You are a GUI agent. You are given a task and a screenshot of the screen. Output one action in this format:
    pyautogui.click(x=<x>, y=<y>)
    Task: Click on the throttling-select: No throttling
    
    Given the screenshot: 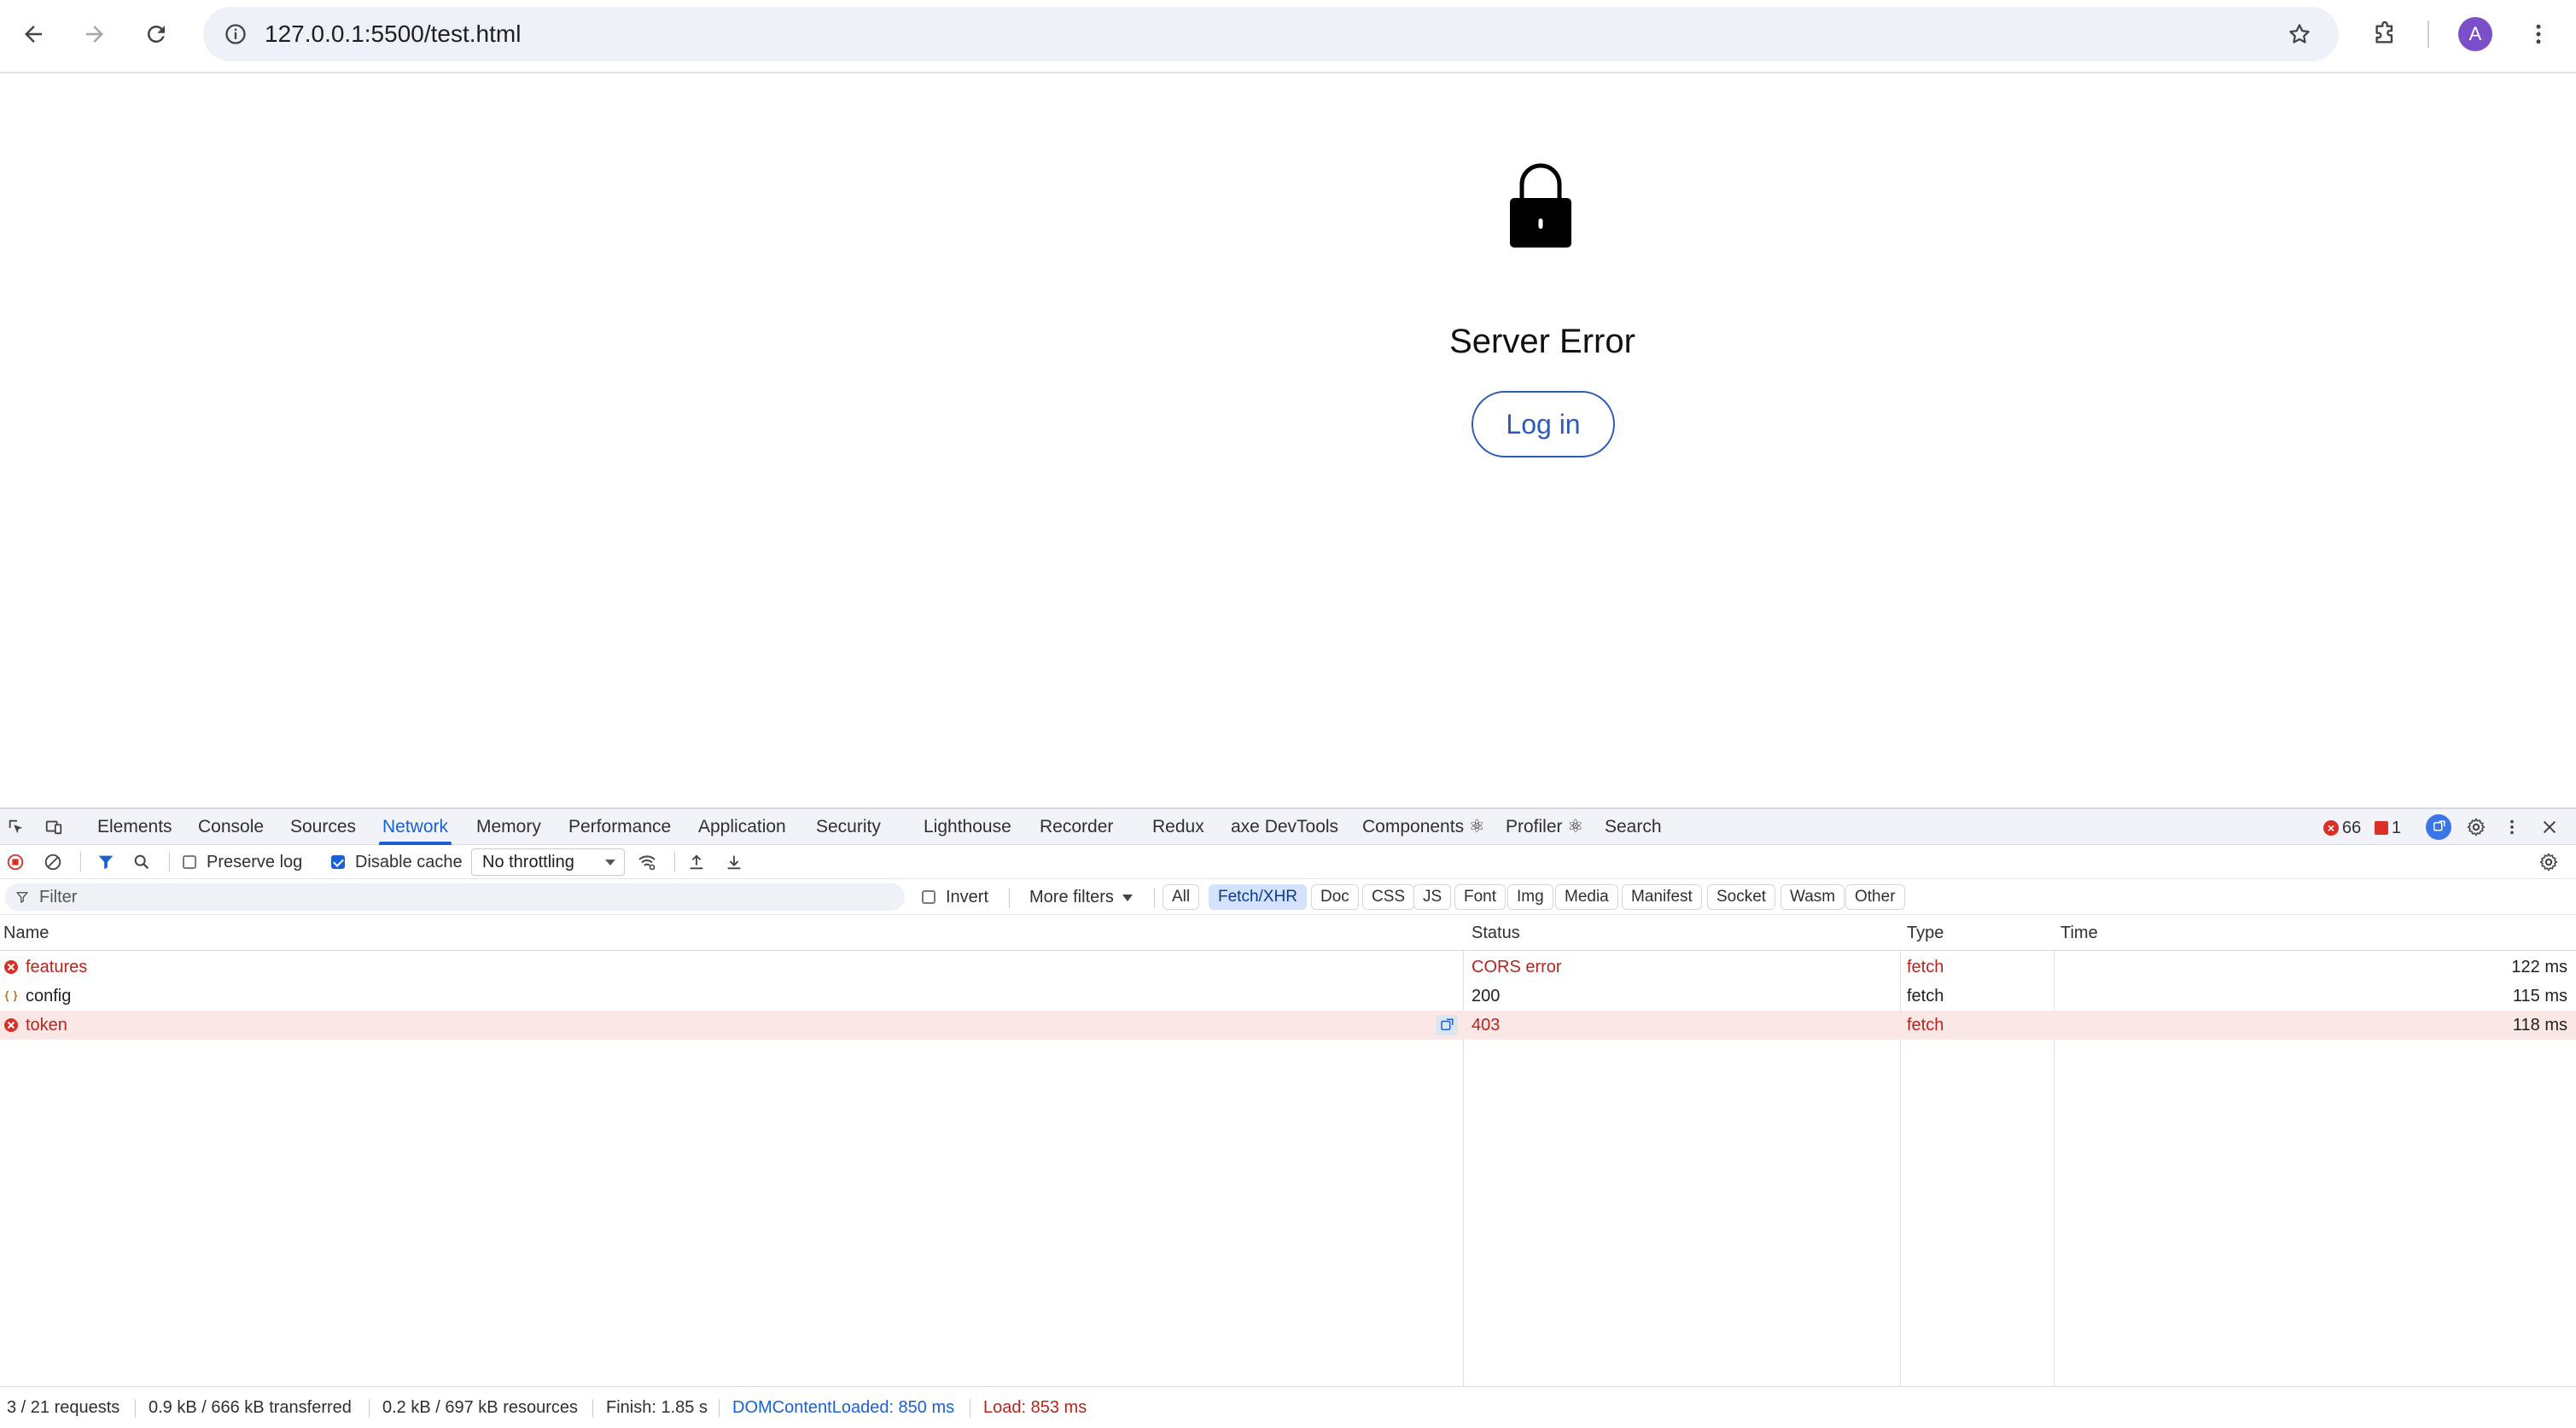 What is the action you would take?
    pyautogui.click(x=548, y=862)
    